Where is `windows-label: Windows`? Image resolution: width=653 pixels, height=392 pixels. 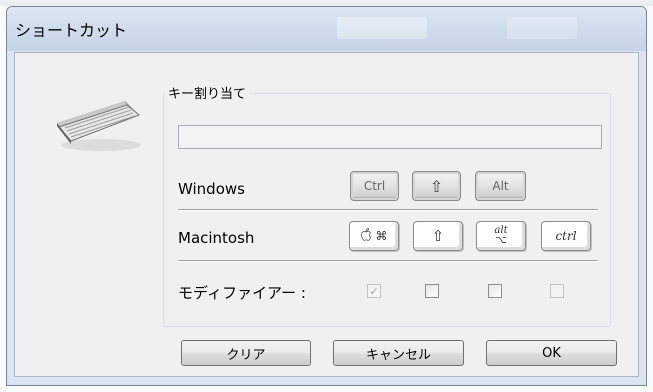 windows-label: Windows is located at coordinates (211, 189).